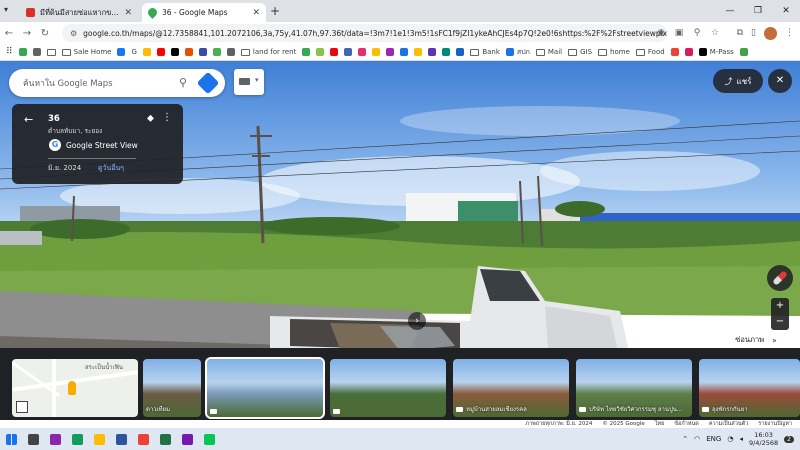  Describe the element at coordinates (485, 52) in the screenshot. I see `bookmark-item: Bank` at that location.